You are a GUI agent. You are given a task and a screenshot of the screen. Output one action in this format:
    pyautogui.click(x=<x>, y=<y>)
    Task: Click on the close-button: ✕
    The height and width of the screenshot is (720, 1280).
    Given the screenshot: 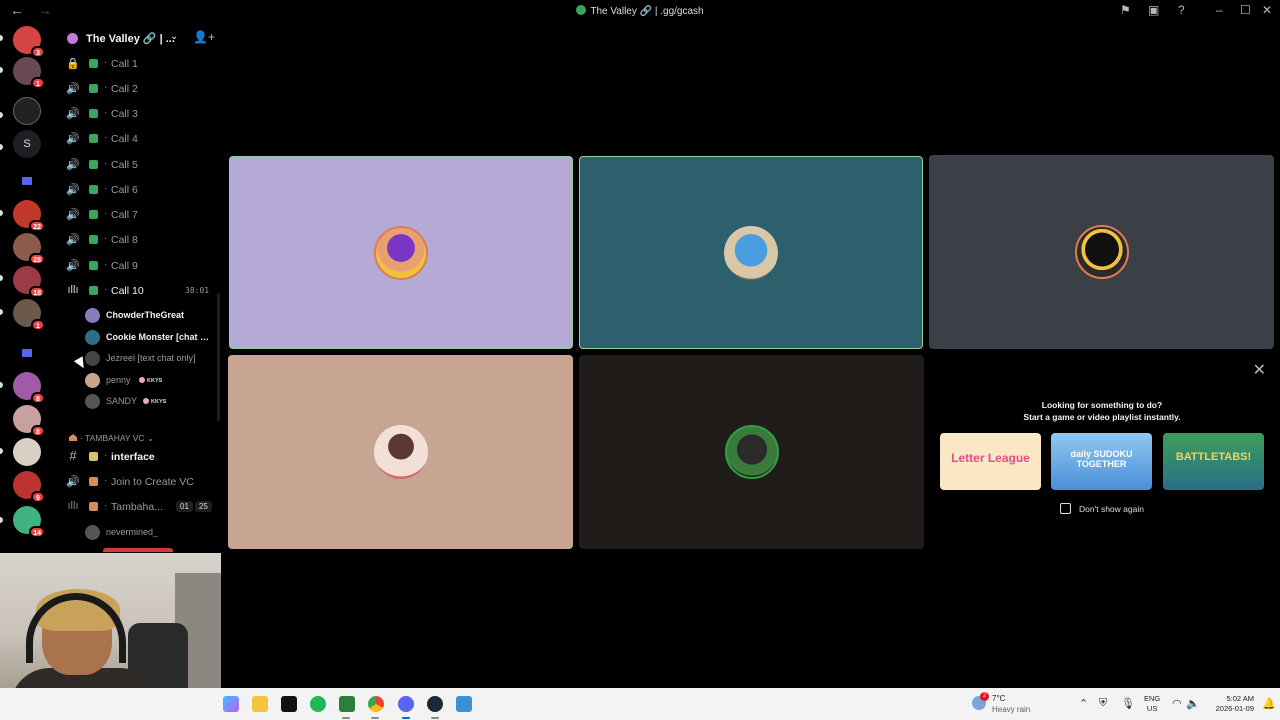 What is the action you would take?
    pyautogui.click(x=1267, y=10)
    